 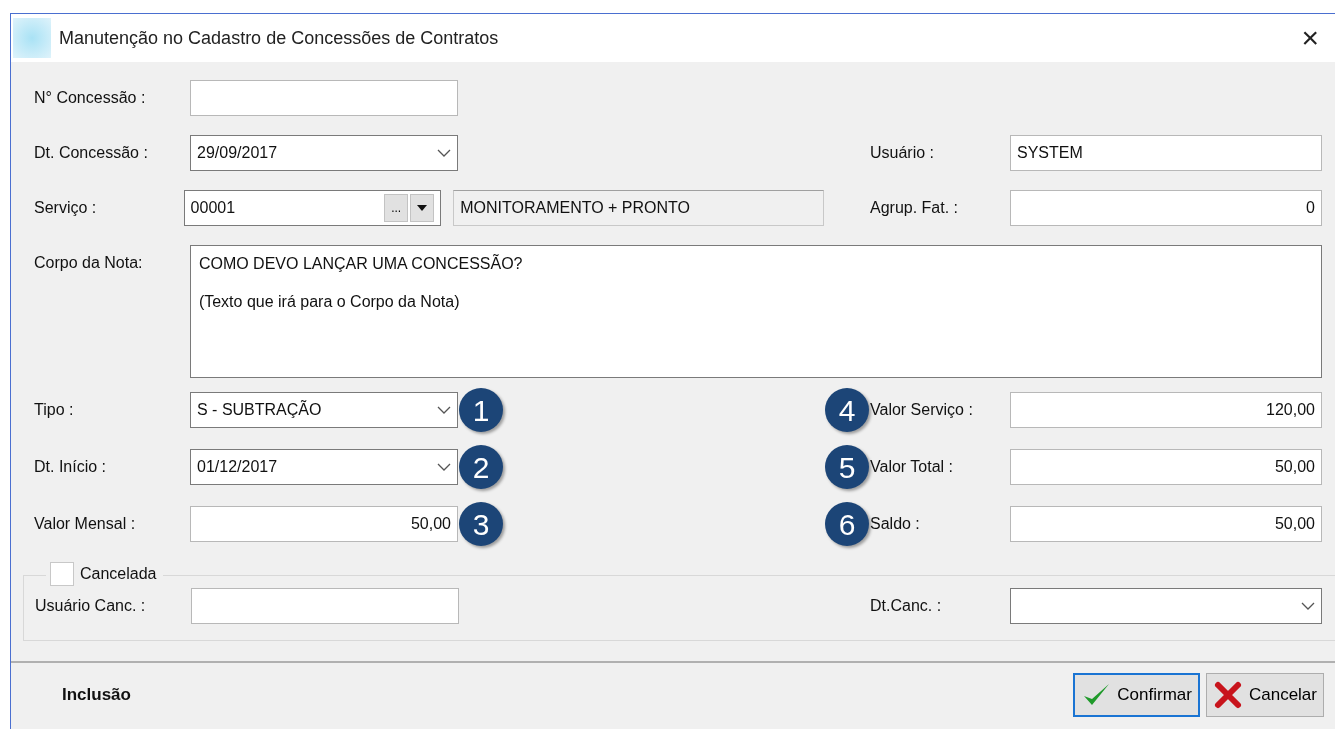 What do you see at coordinates (32, 38) in the screenshot?
I see `app-icon` at bounding box center [32, 38].